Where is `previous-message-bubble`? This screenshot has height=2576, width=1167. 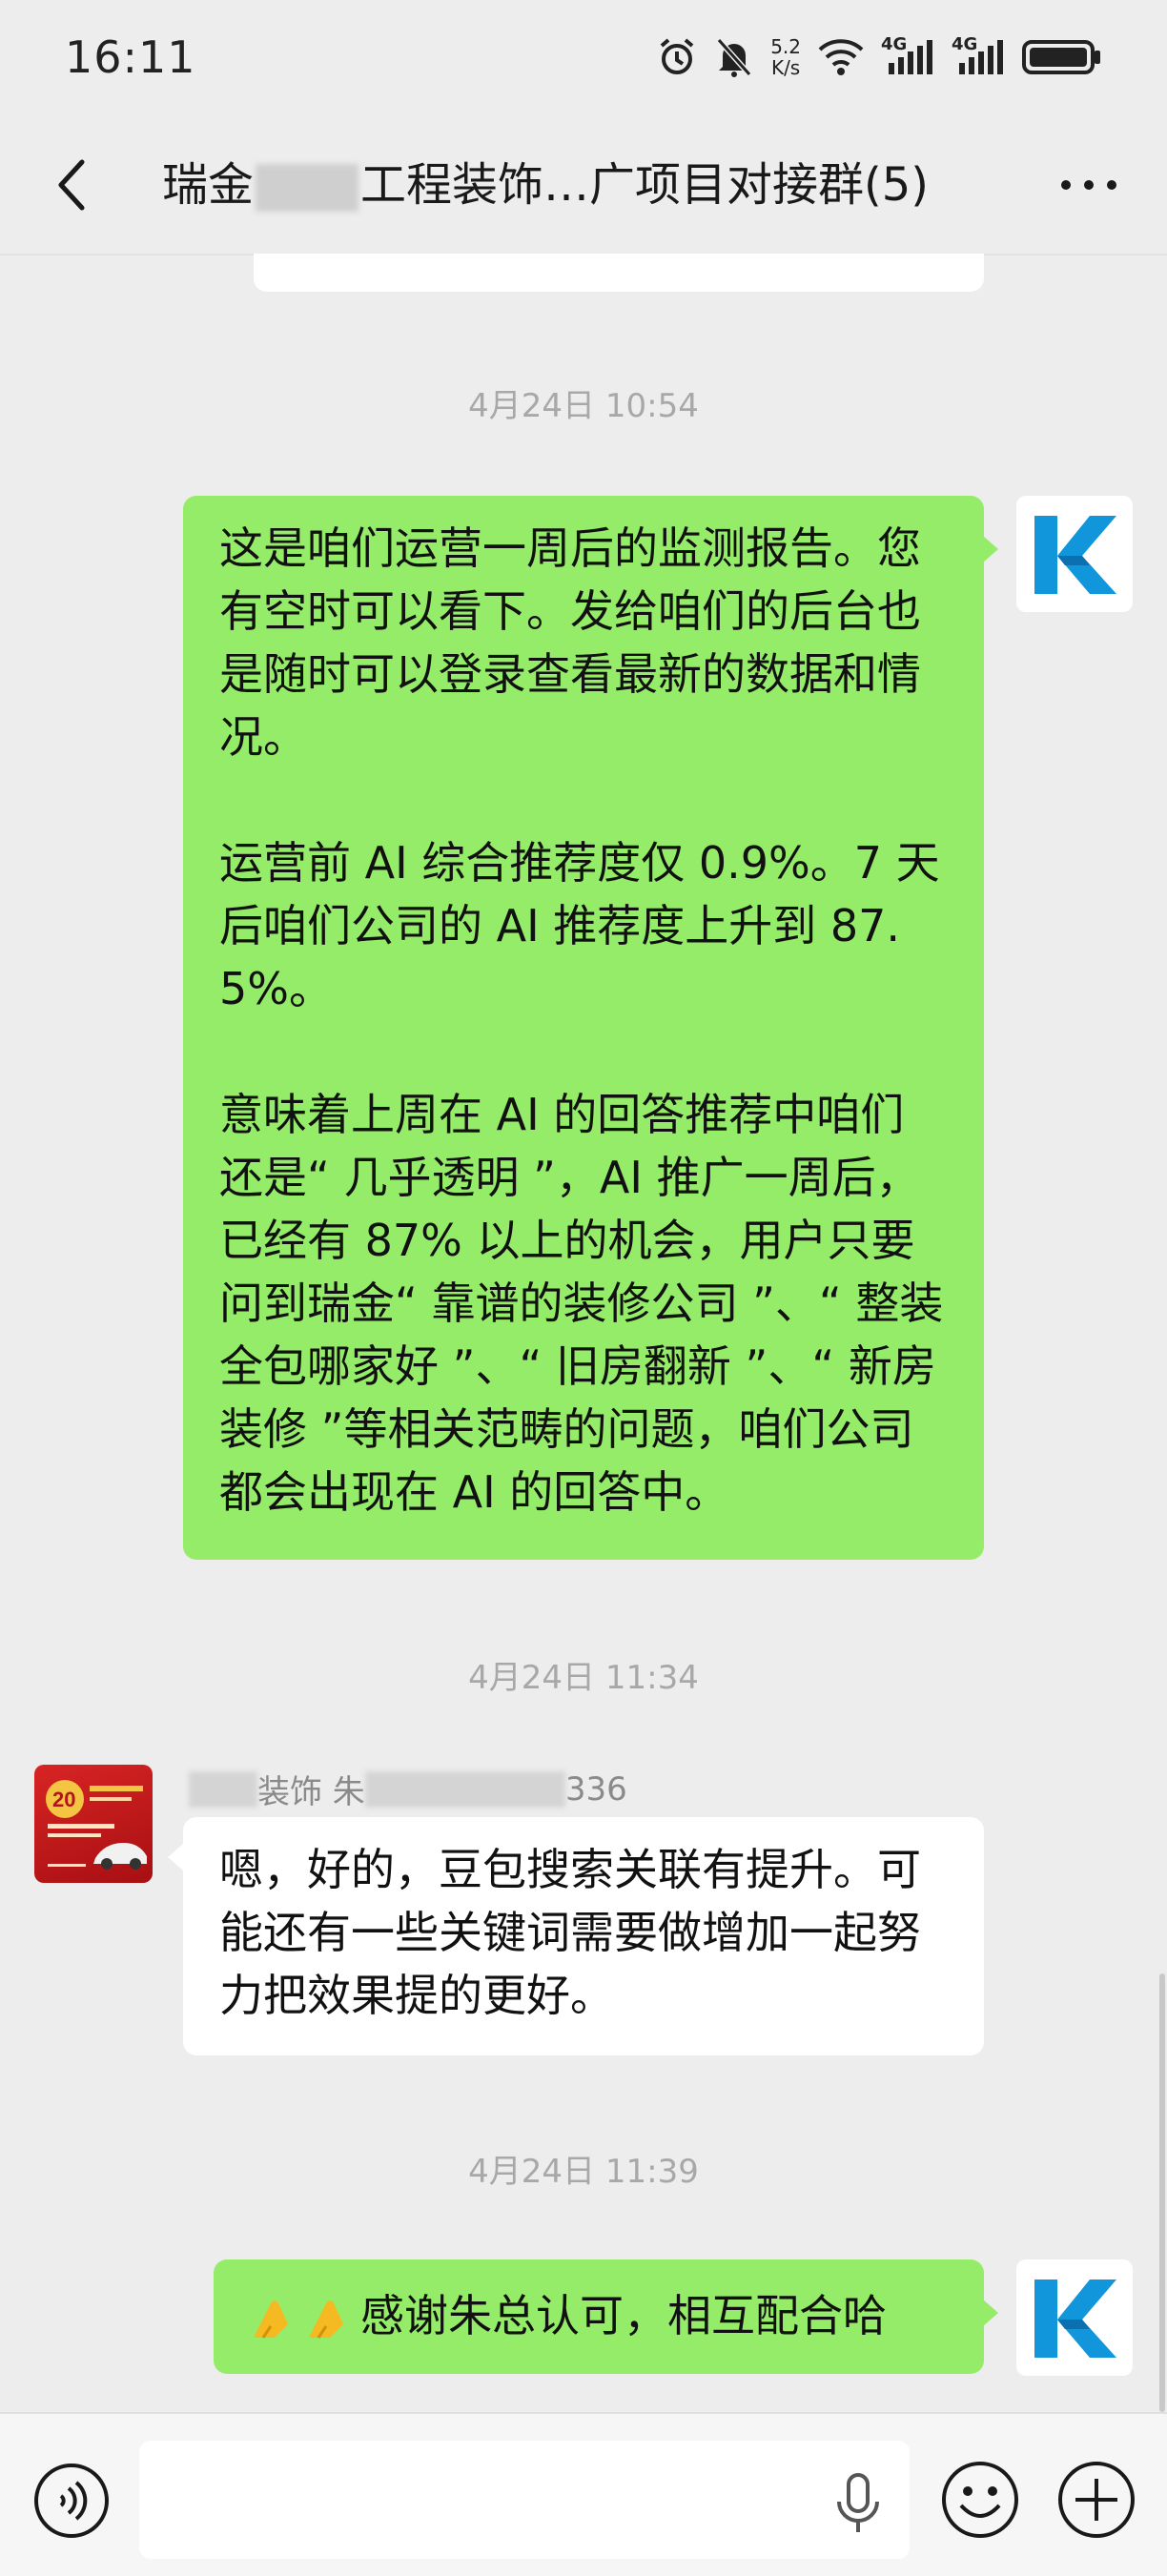
previous-message-bubble is located at coordinates (619, 273).